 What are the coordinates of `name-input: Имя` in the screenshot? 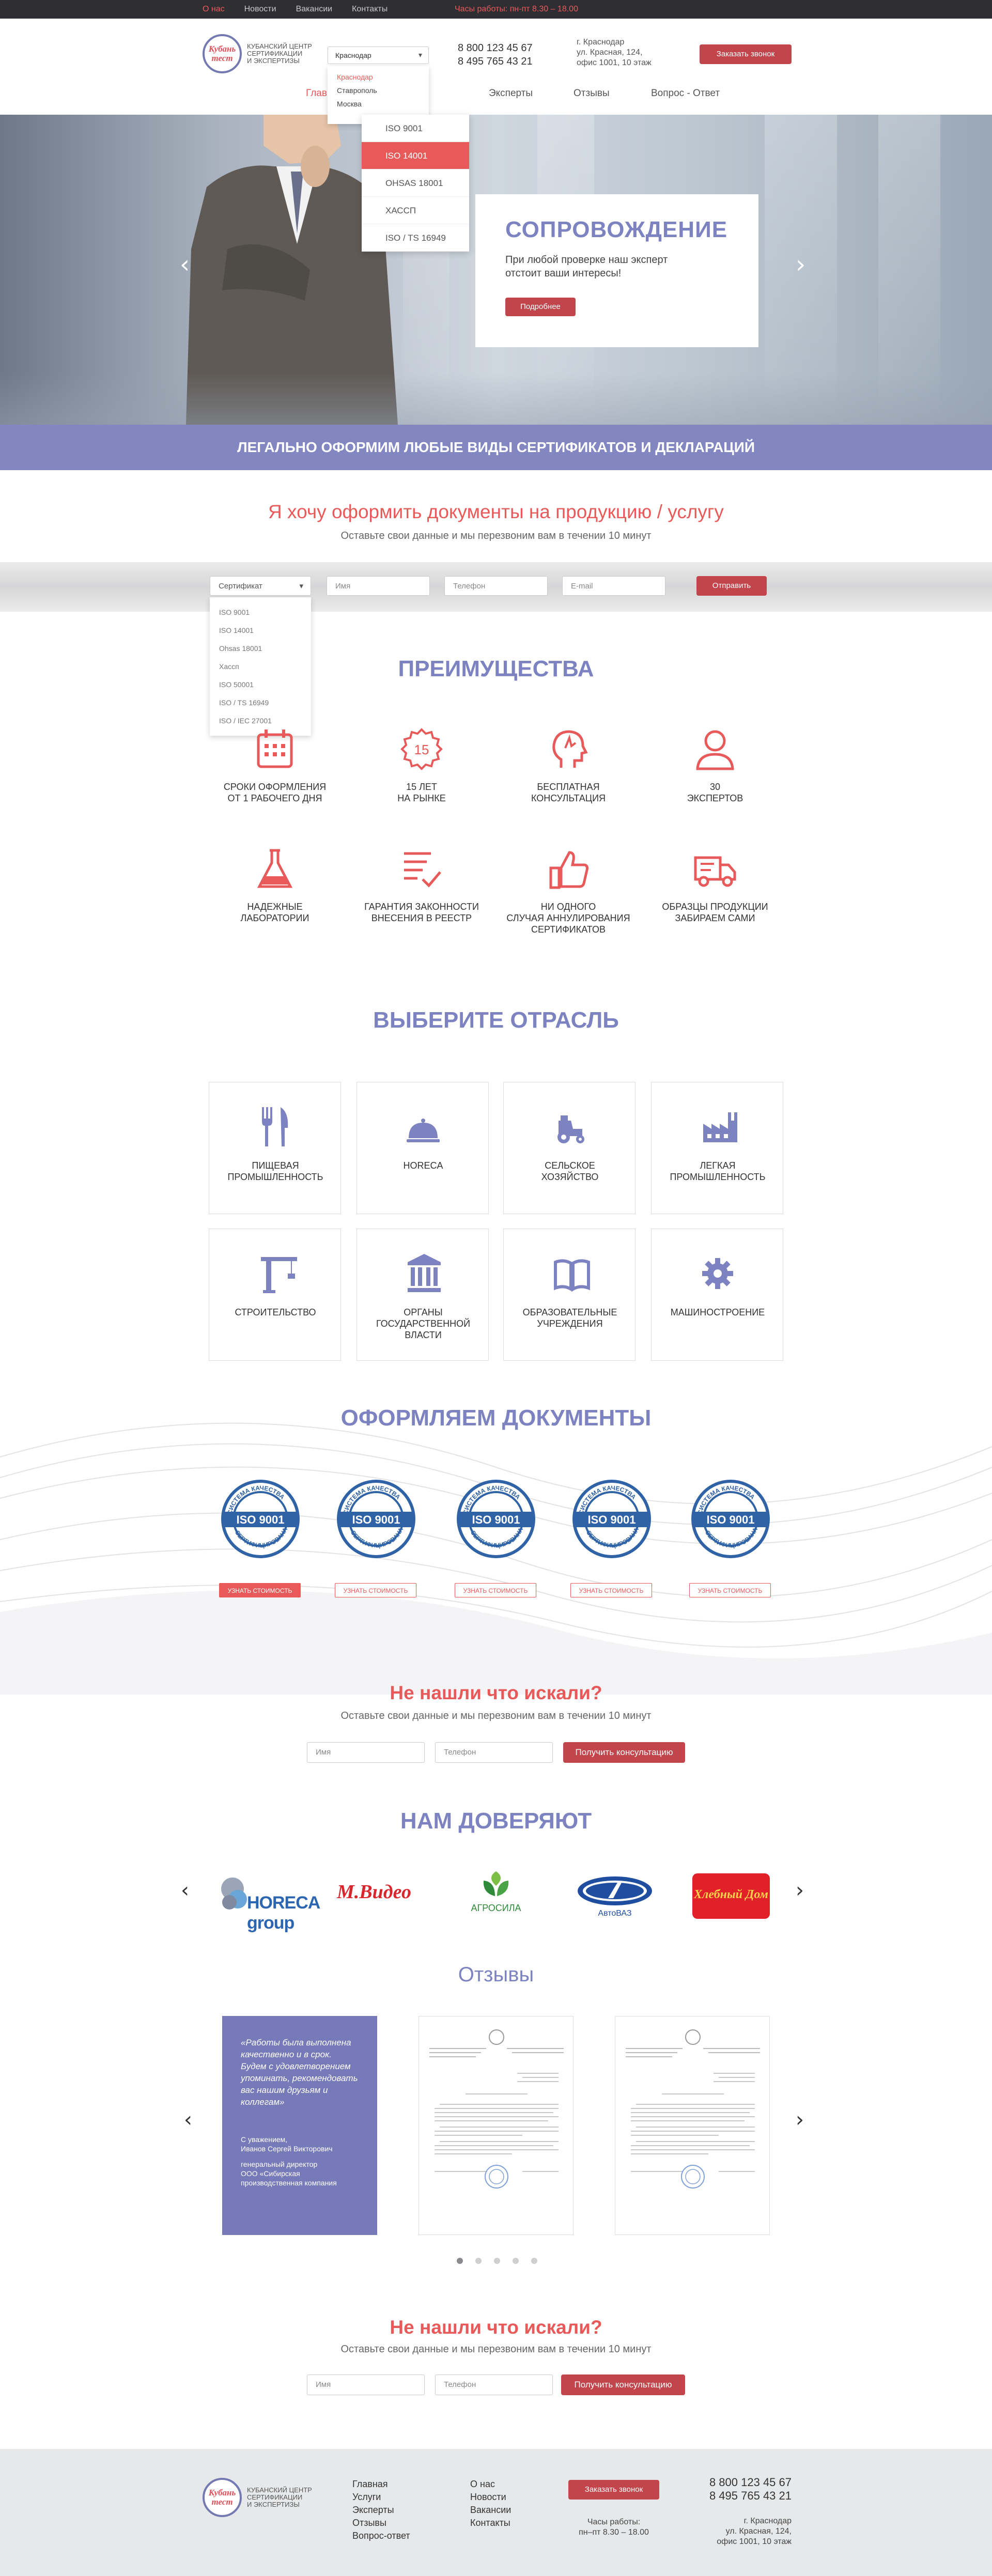 It's located at (379, 586).